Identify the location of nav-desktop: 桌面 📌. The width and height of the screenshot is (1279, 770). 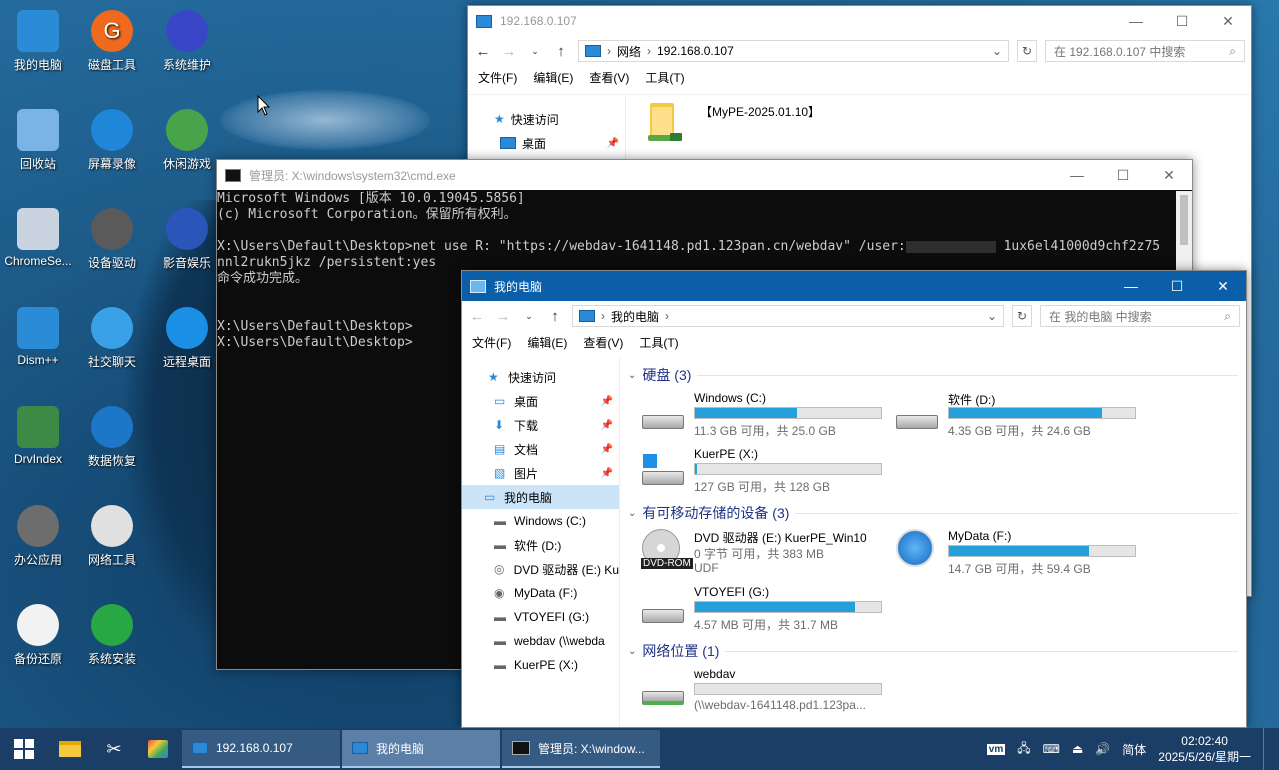
(546, 143).